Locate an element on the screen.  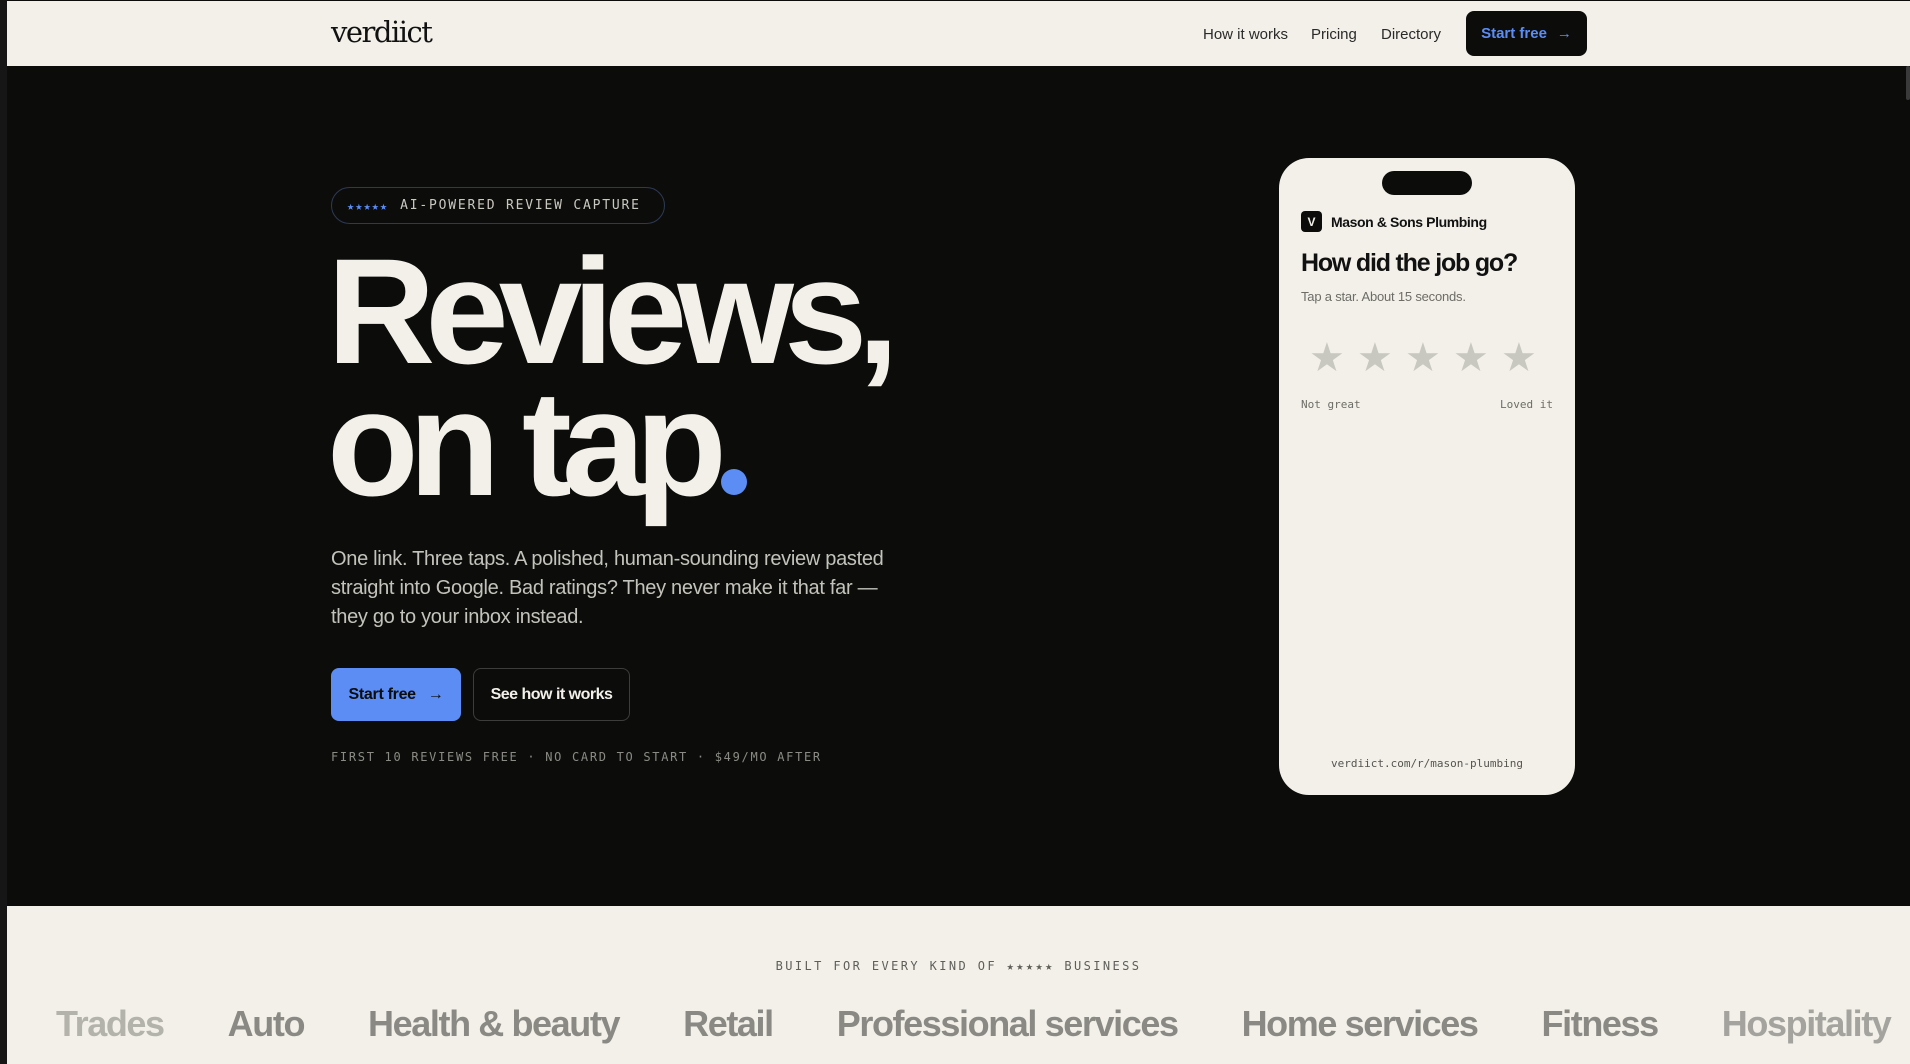
star-icon-3: ★ is located at coordinates (1423, 358).